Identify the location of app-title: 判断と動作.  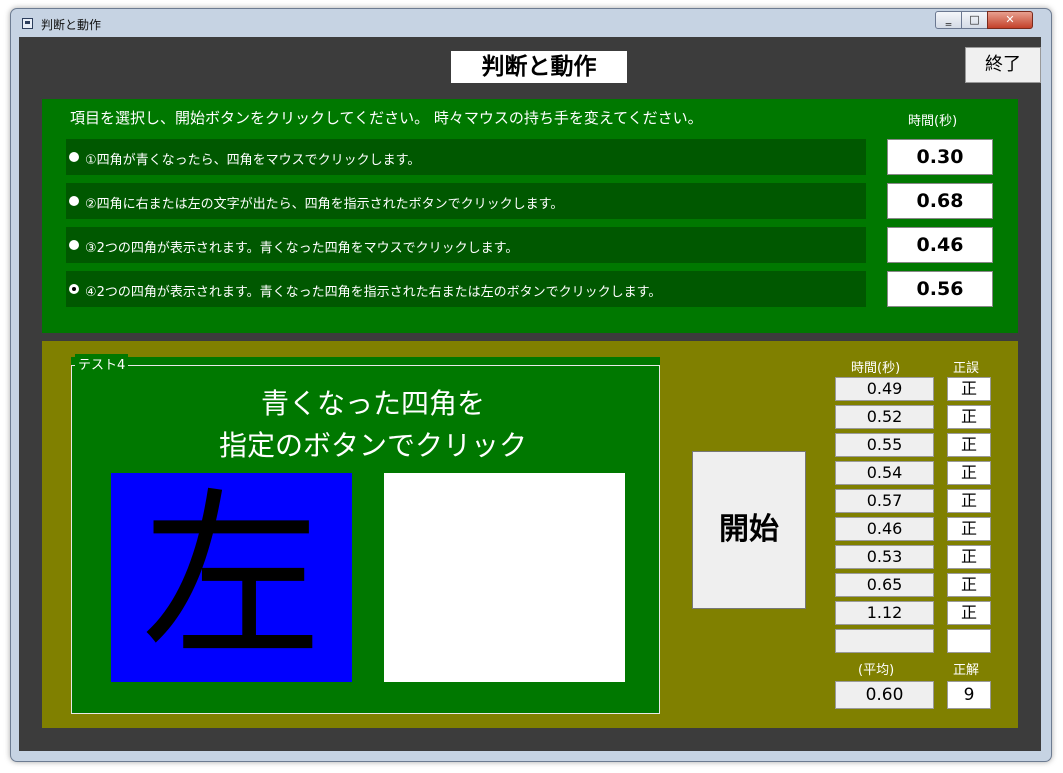
(539, 67).